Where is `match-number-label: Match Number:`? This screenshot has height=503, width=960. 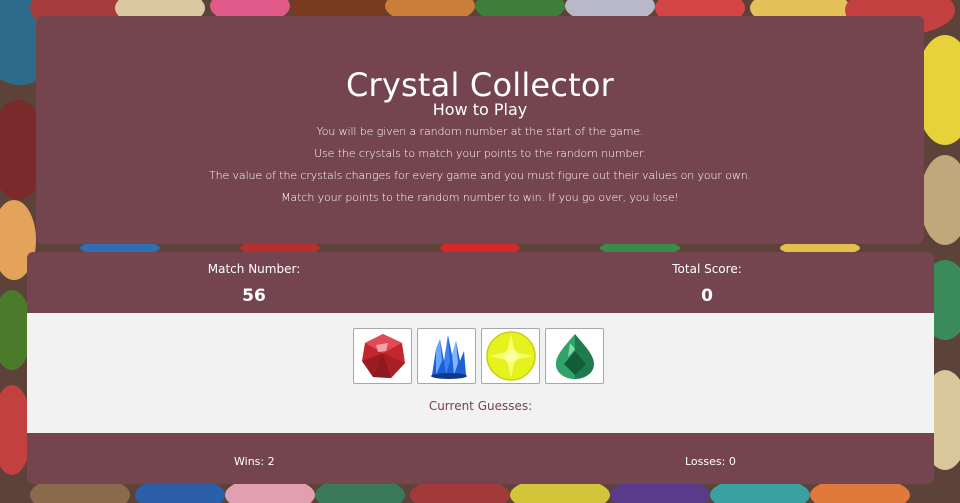 match-number-label: Match Number: is located at coordinates (254, 269).